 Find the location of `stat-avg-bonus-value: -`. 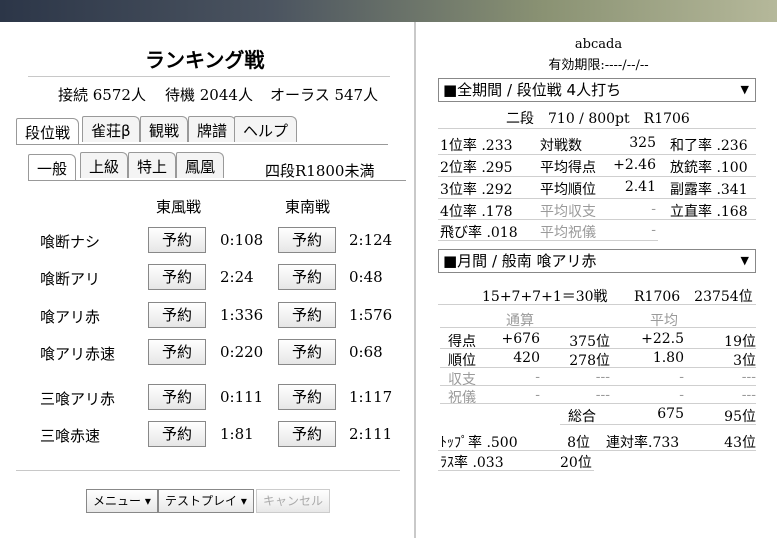

stat-avg-bonus-value: - is located at coordinates (653, 230).